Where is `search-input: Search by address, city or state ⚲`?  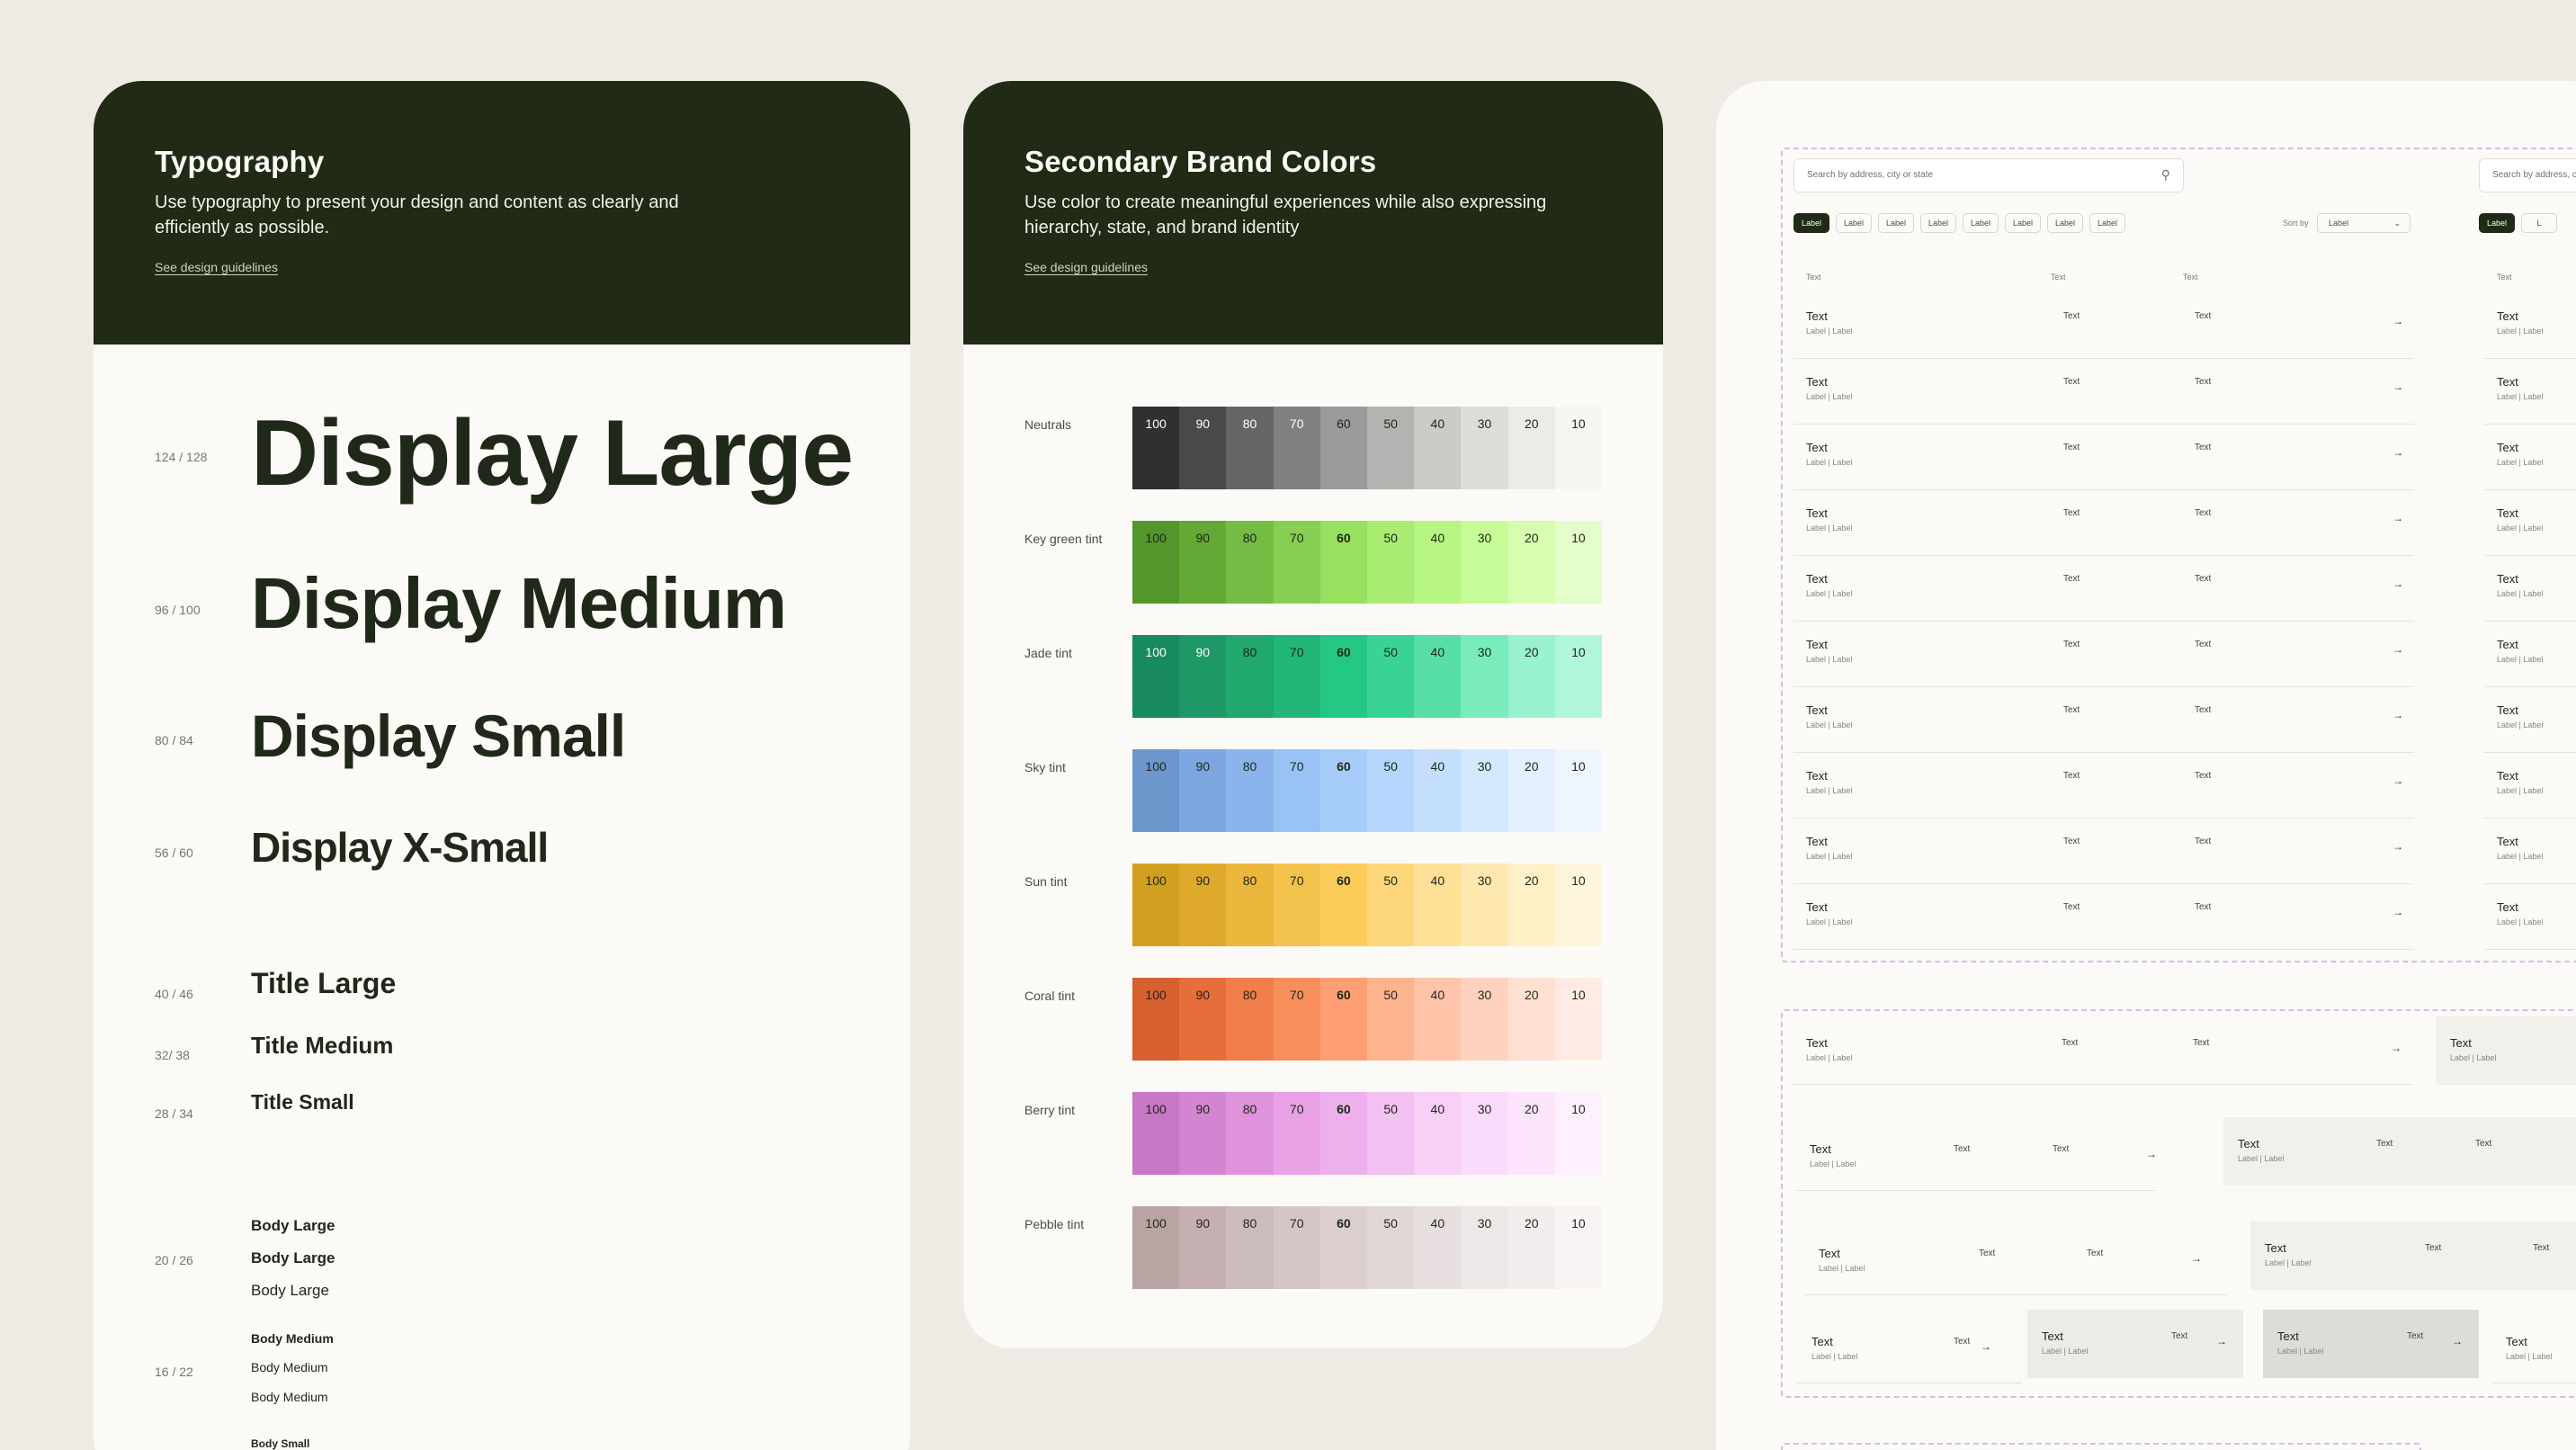 search-input: Search by address, city or state ⚲ is located at coordinates (1988, 175).